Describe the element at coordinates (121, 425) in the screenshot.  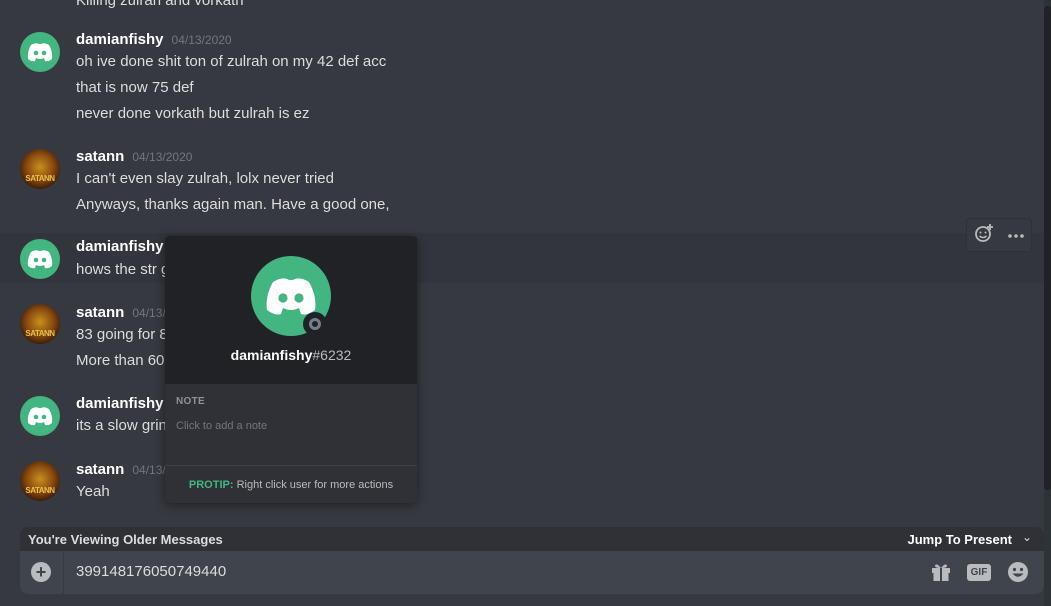
I see `message-text: its a slow grin` at that location.